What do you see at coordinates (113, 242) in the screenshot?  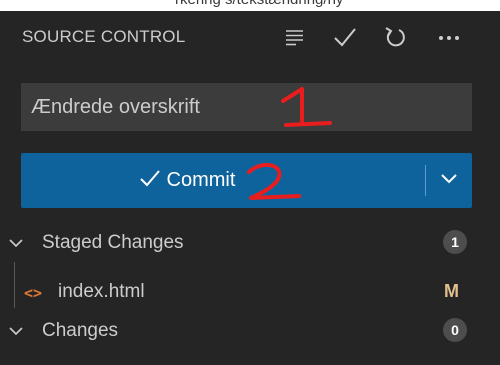 I see `staged-changes-label: Staged Changes` at bounding box center [113, 242].